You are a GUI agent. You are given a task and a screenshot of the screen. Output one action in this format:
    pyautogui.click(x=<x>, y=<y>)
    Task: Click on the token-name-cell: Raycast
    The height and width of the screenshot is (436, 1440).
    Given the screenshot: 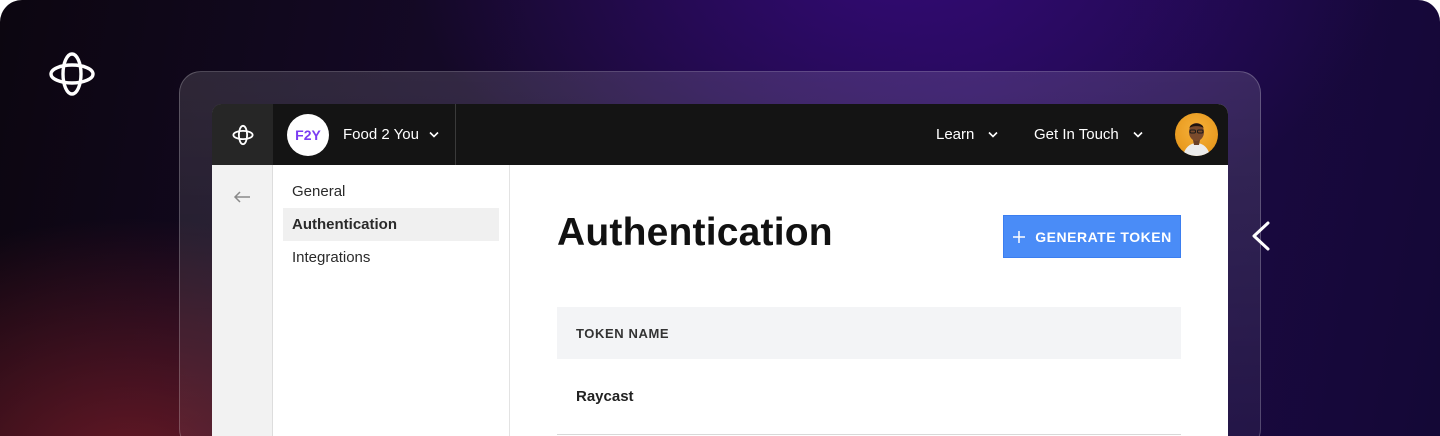 What is the action you would take?
    pyautogui.click(x=605, y=396)
    